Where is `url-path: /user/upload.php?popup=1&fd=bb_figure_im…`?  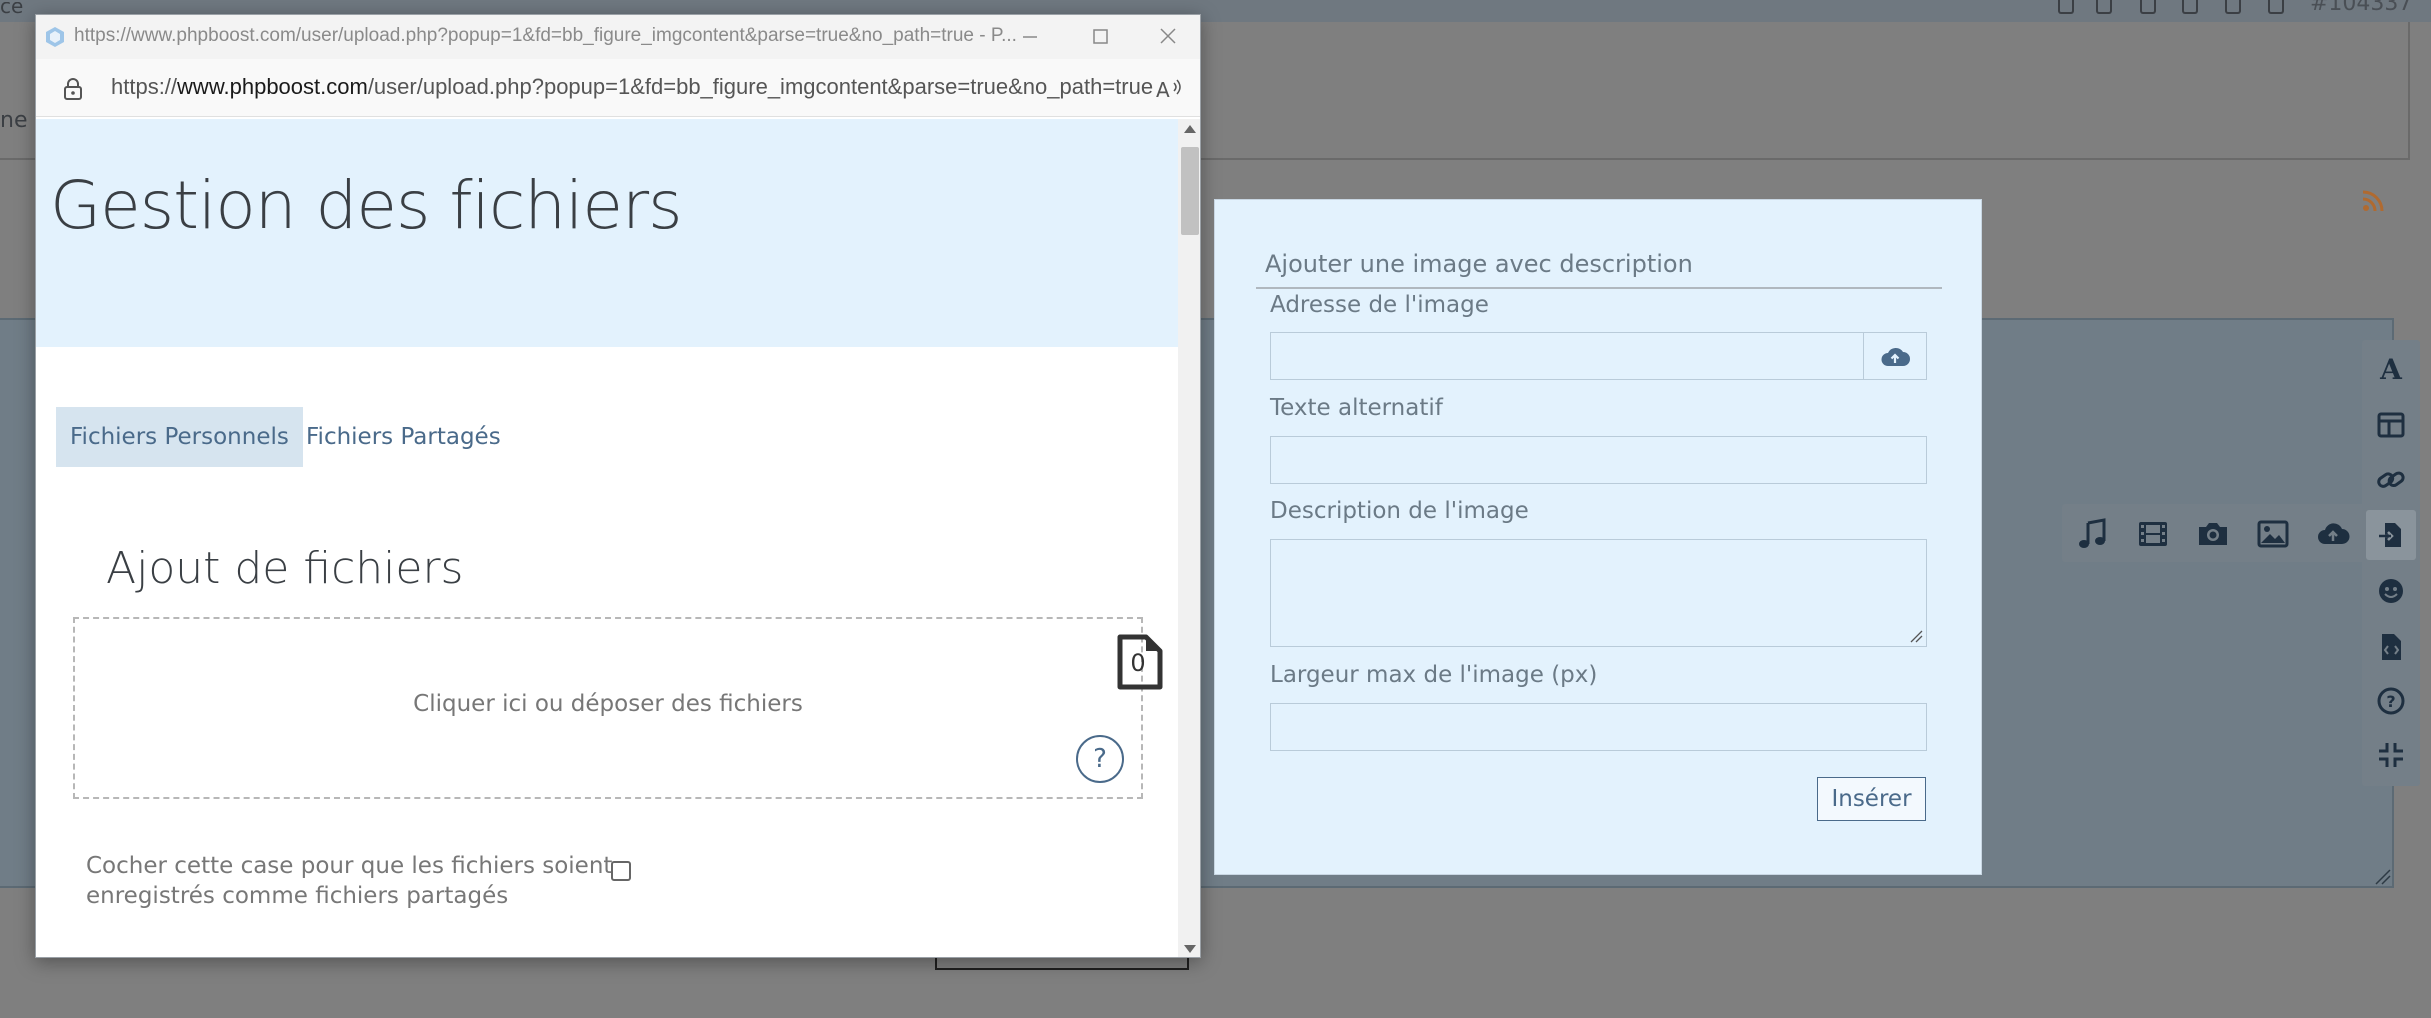
url-path: /user/upload.php?popup=1&fd=bb_figure_im… is located at coordinates (760, 86).